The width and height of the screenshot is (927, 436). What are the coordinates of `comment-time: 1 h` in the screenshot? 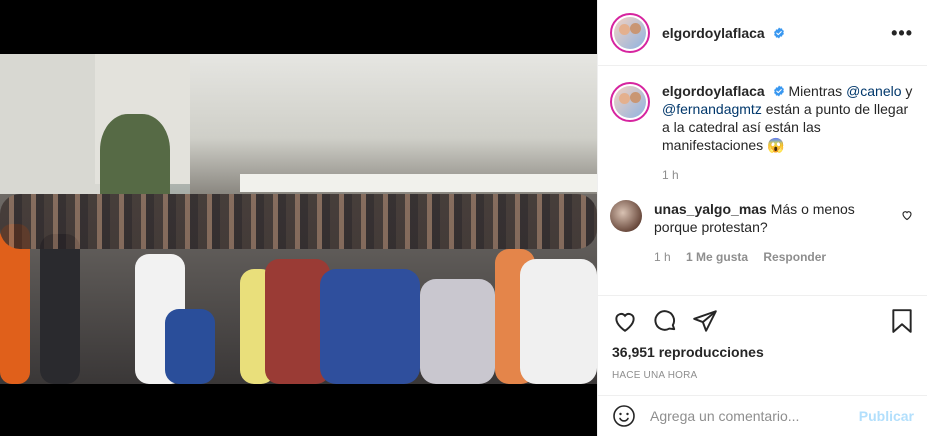 It's located at (662, 257).